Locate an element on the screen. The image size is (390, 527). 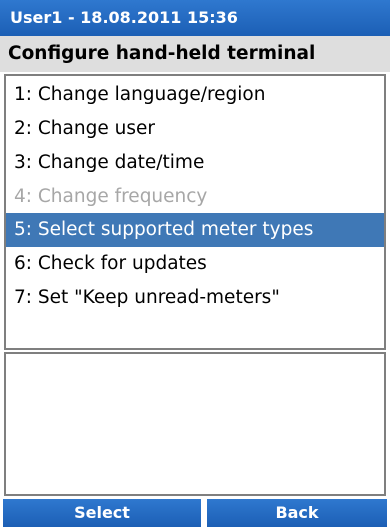
menu-item-change-date-time: 3: Change date/time is located at coordinates (195, 163).